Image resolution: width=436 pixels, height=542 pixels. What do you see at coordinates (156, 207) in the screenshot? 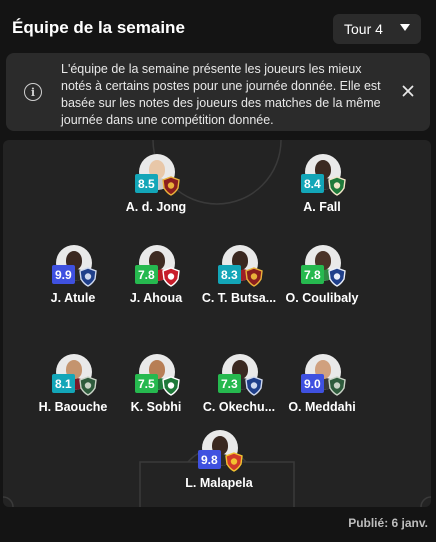
I see `player-name: A. d. Jong` at bounding box center [156, 207].